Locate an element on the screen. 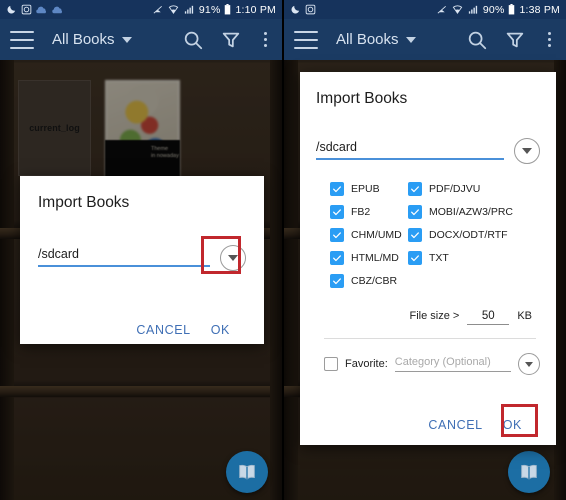 Image resolution: width=566 pixels, height=500 pixels. format-checkbox-mobi-azw3-prc: MOBI/AZW3/PRC is located at coordinates (474, 212).